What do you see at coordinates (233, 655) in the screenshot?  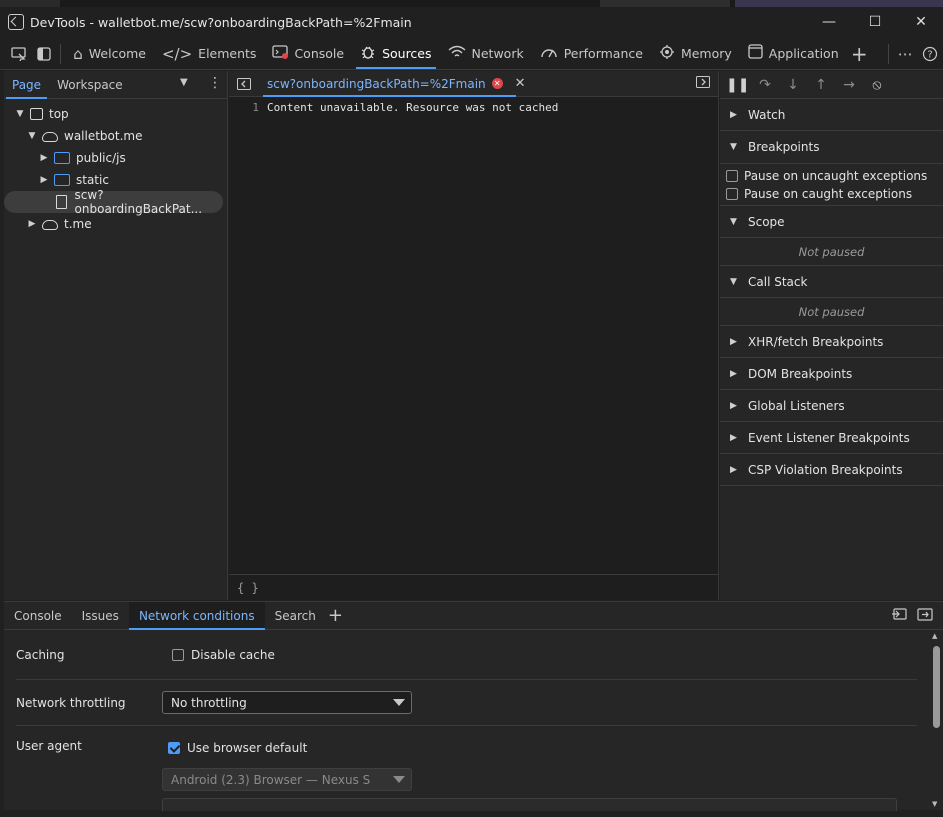 I see `disable-cache-label: Disable cache` at bounding box center [233, 655].